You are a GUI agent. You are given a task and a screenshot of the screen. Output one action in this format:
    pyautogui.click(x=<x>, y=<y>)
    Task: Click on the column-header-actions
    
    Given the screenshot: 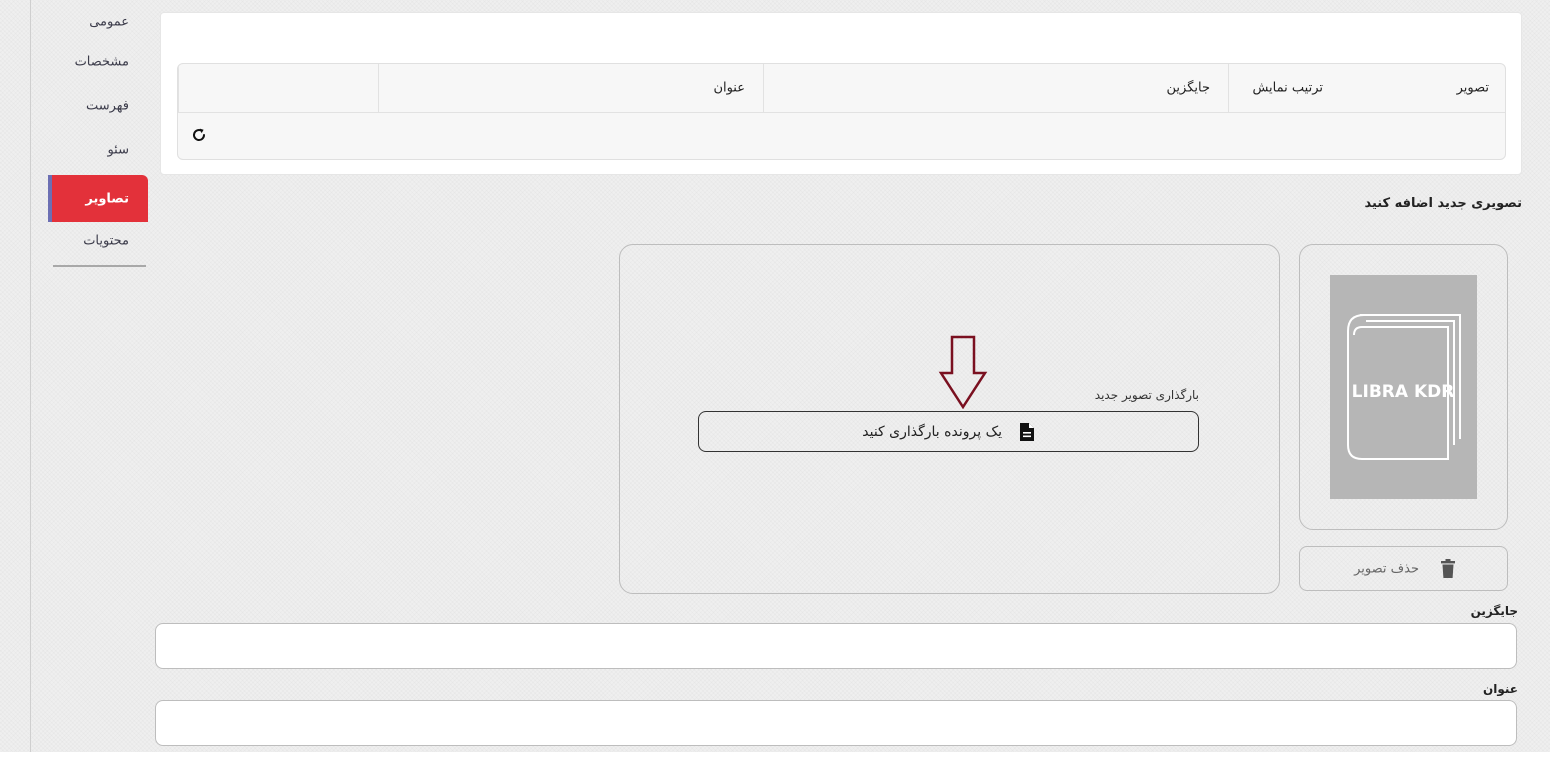 What is the action you would take?
    pyautogui.click(x=278, y=88)
    